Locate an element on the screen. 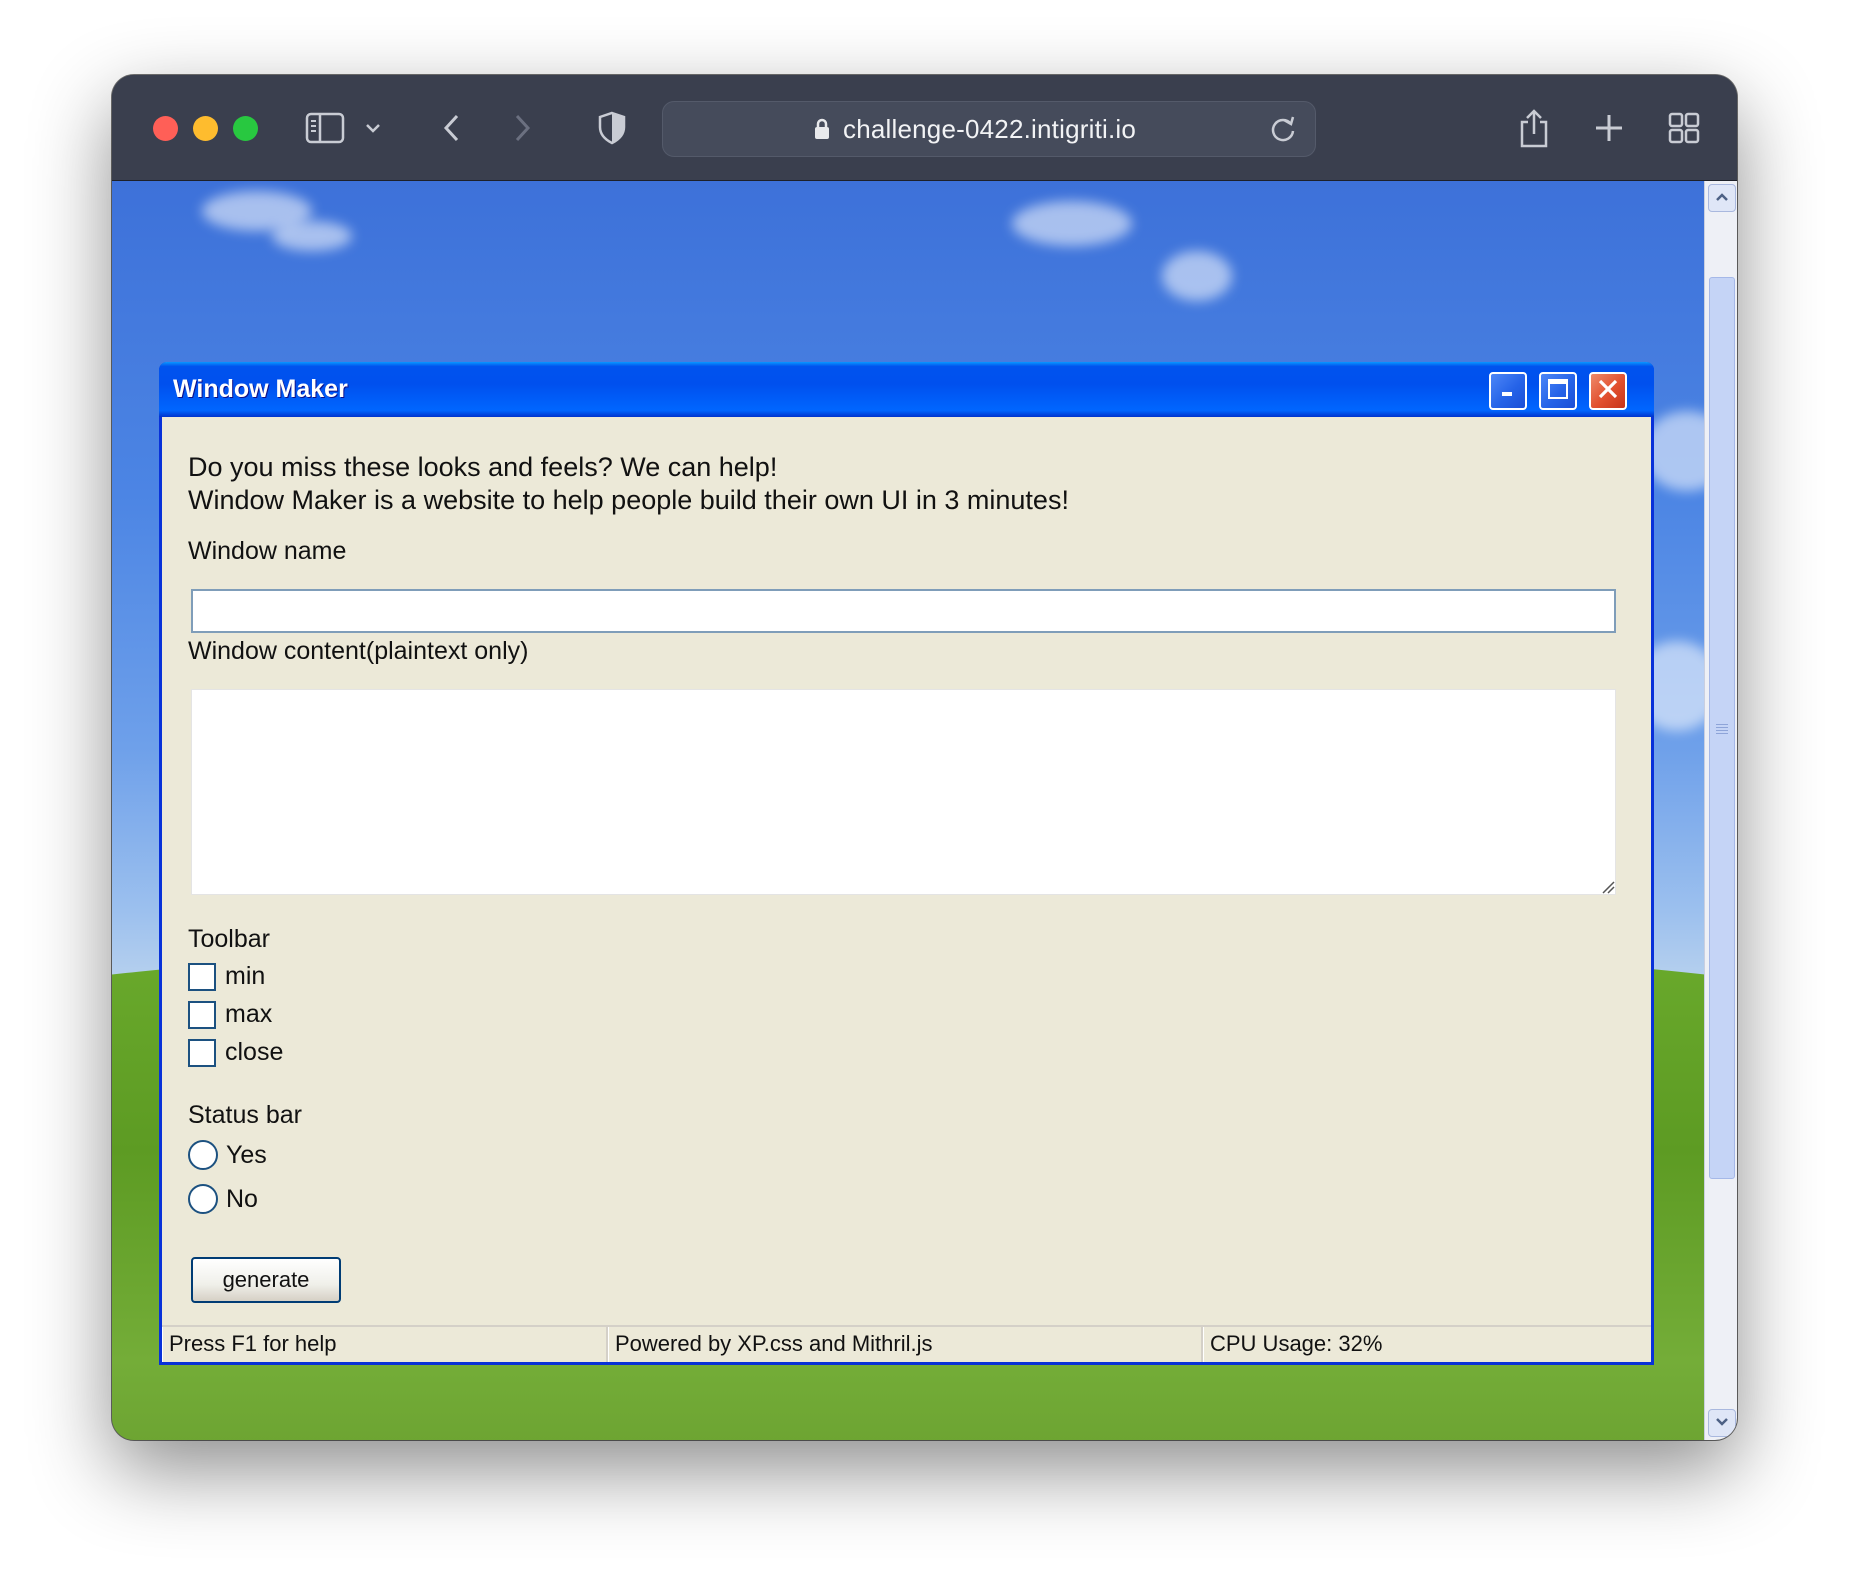 Image resolution: width=1850 pixels, height=1588 pixels. maximize-icon is located at coordinates (1558, 391).